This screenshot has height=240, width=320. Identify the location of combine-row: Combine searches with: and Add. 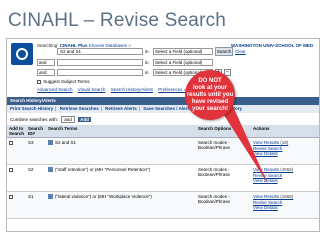
(50, 119).